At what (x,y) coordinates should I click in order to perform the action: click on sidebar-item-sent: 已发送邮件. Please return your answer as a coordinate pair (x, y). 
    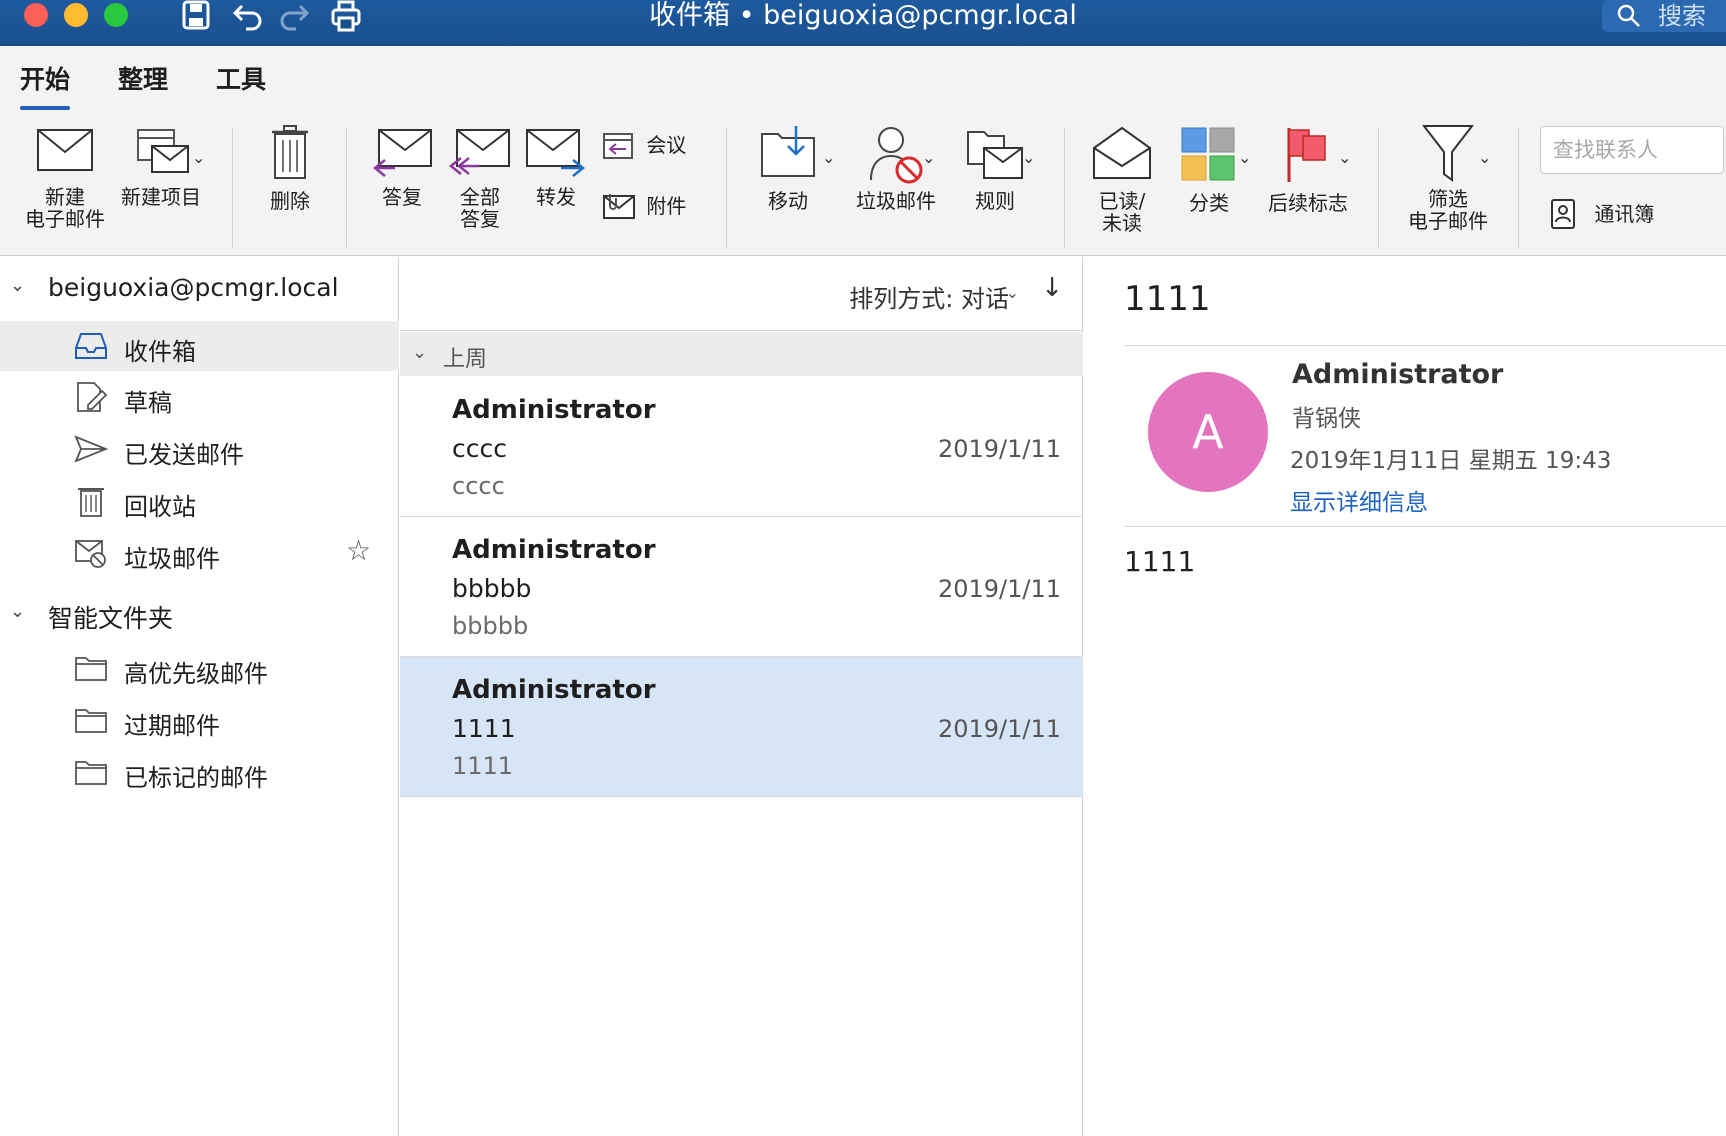
    Looking at the image, I should click on (199, 449).